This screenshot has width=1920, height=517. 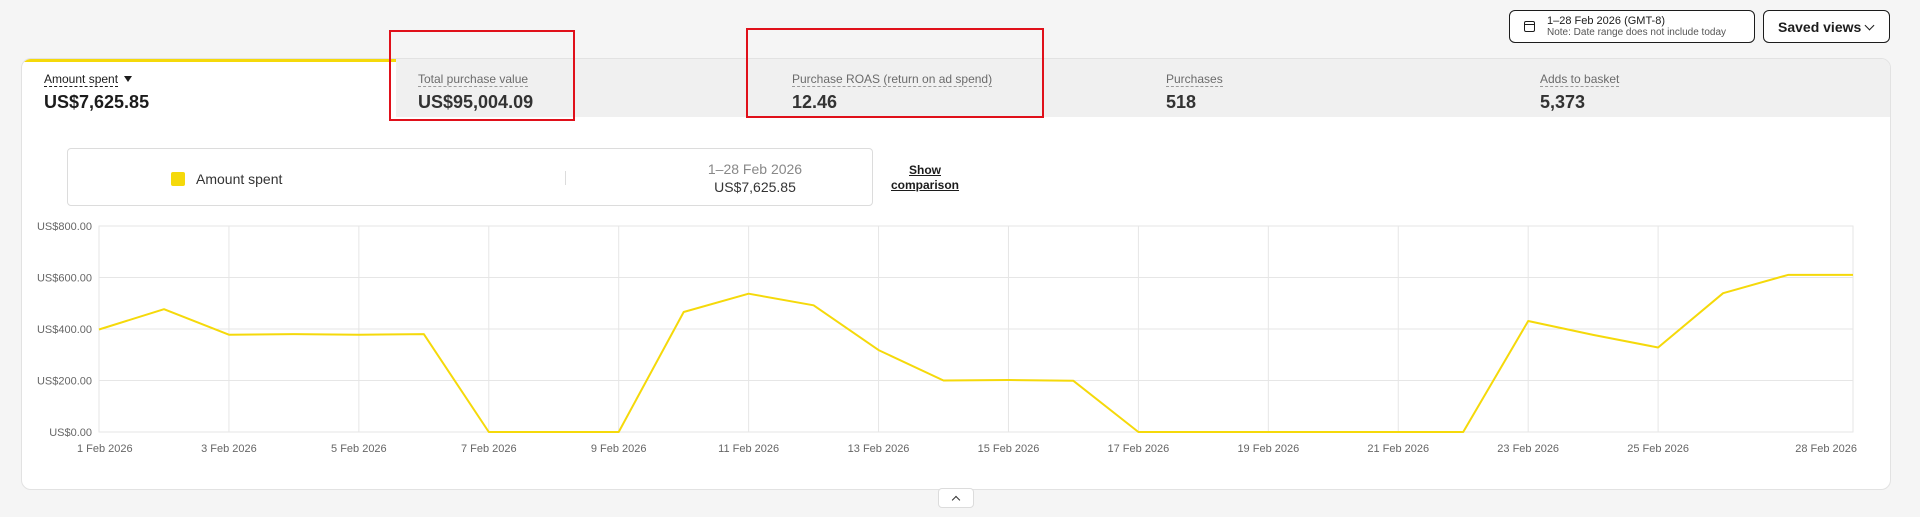 What do you see at coordinates (1528, 449) in the screenshot?
I see `x-tick-label: 23 Feb 2026` at bounding box center [1528, 449].